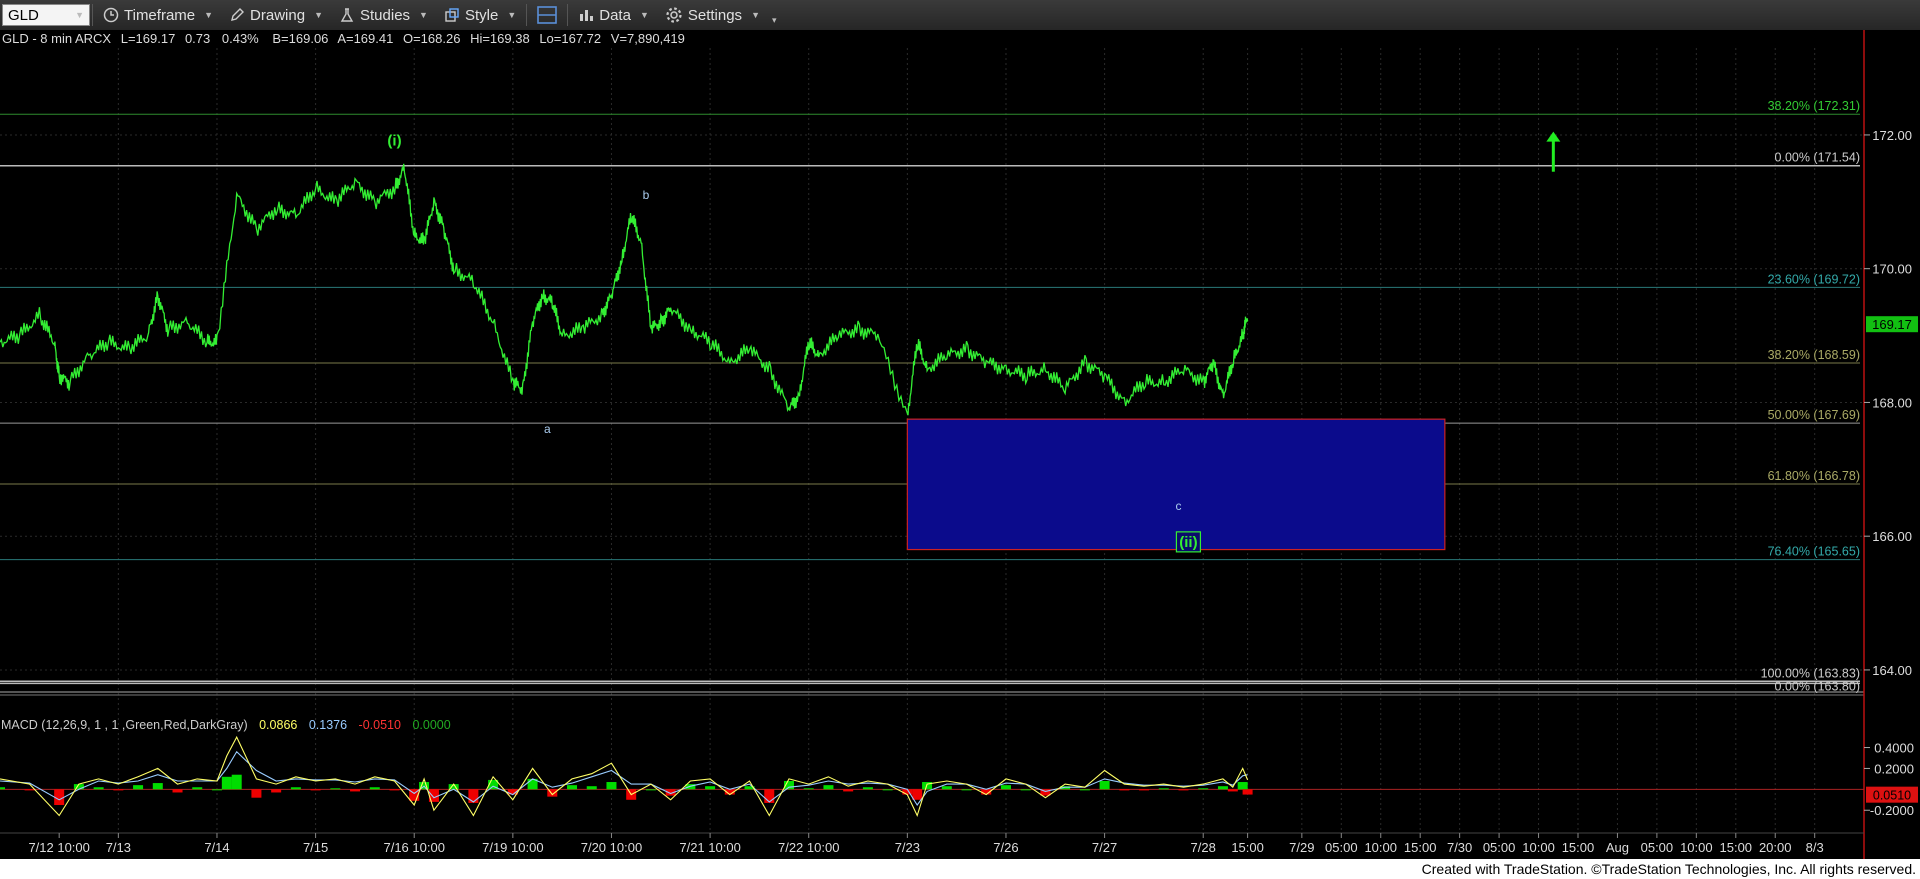 This screenshot has width=1920, height=879. What do you see at coordinates (1814, 106) in the screenshot?
I see `fib-label: 38.20% (172.31)` at bounding box center [1814, 106].